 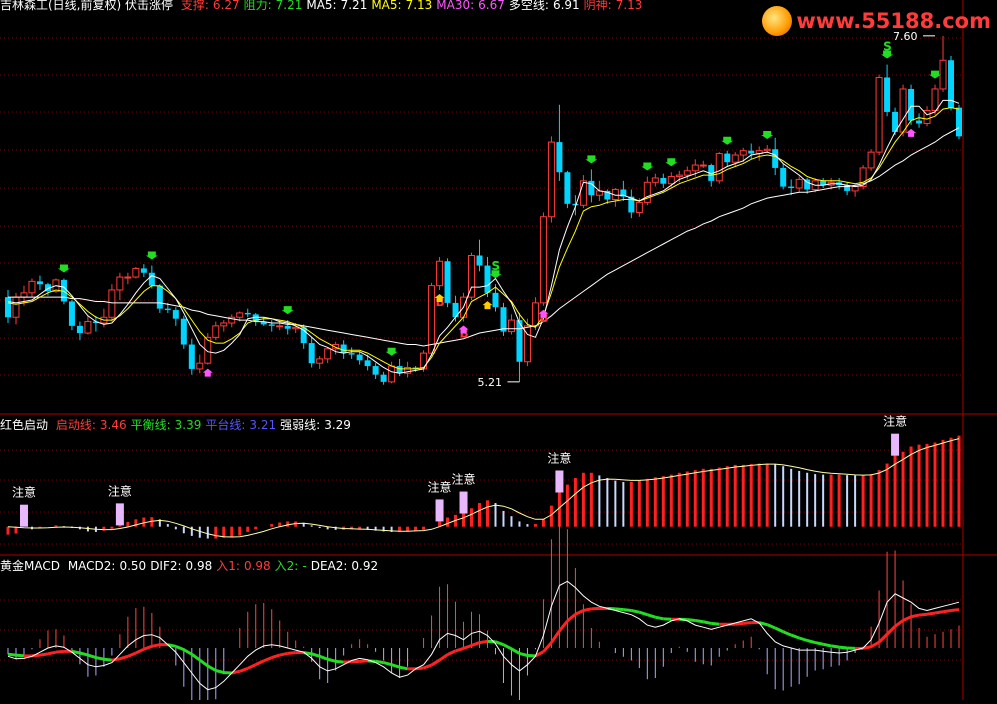 I want to click on indicator-value: 强弱线:, so click(x=300, y=425).